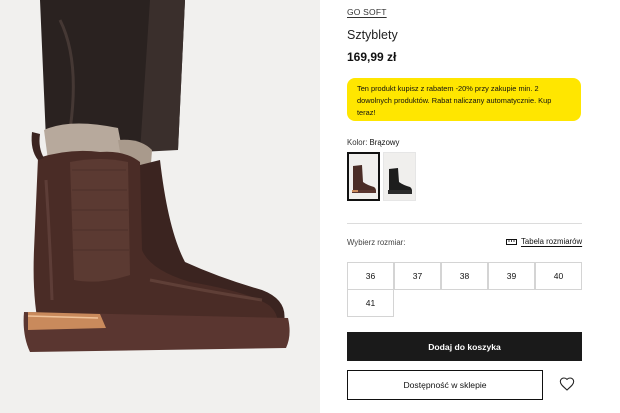 This screenshot has width=620, height=413. What do you see at coordinates (364, 179) in the screenshot?
I see `brown-boot-icon` at bounding box center [364, 179].